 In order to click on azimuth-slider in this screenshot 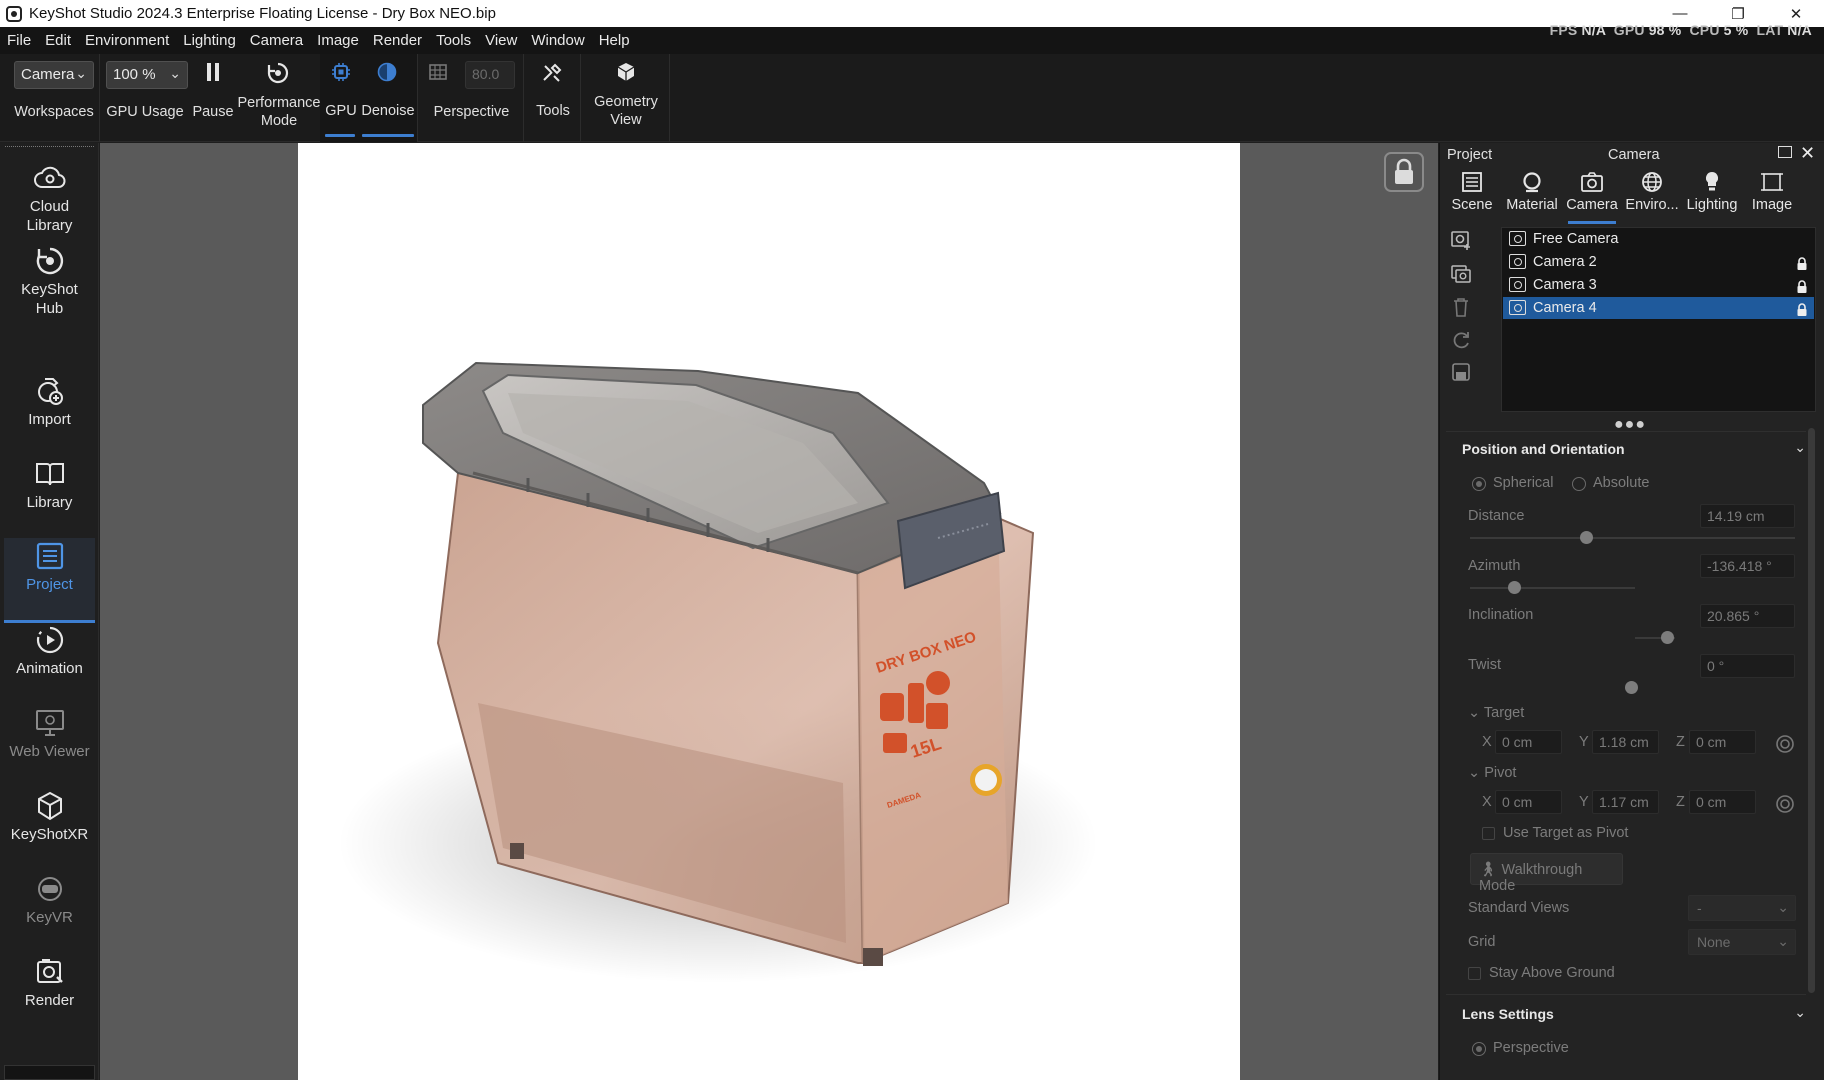, I will do `click(1552, 588)`.